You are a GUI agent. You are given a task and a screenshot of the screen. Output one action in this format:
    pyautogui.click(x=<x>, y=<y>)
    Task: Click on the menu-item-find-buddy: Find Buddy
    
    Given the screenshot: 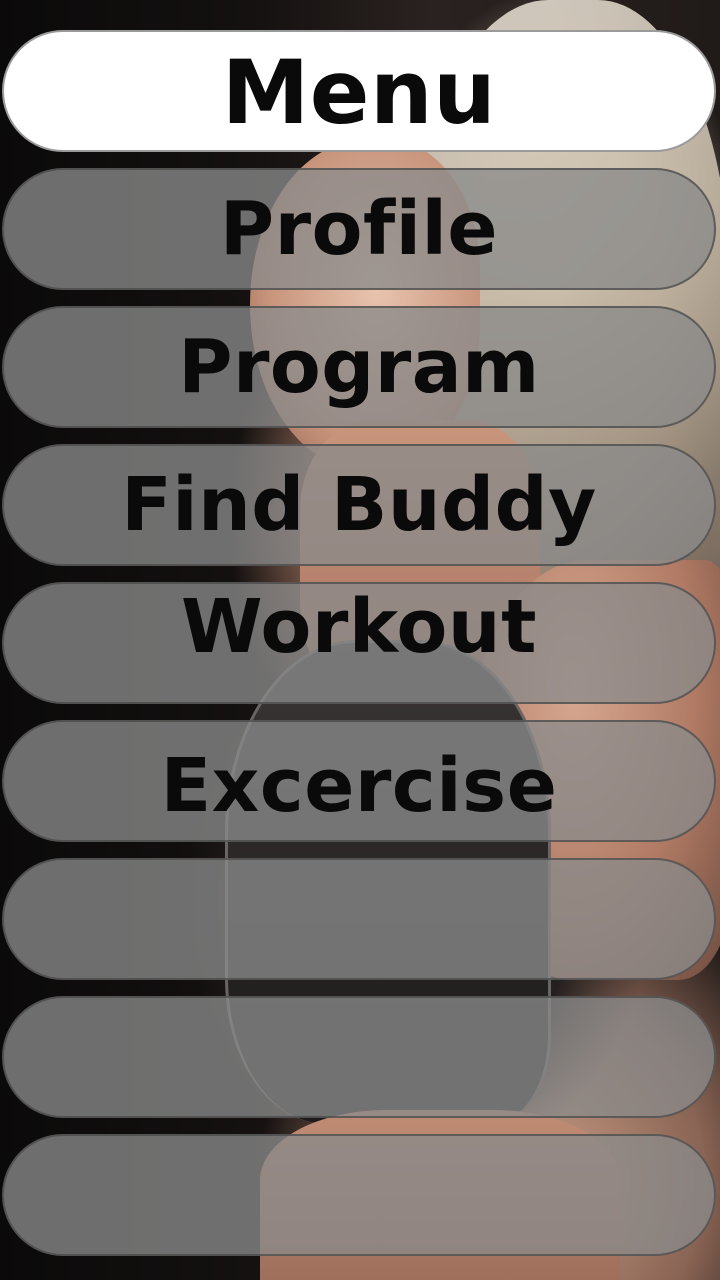 What is the action you would take?
    pyautogui.click(x=359, y=505)
    